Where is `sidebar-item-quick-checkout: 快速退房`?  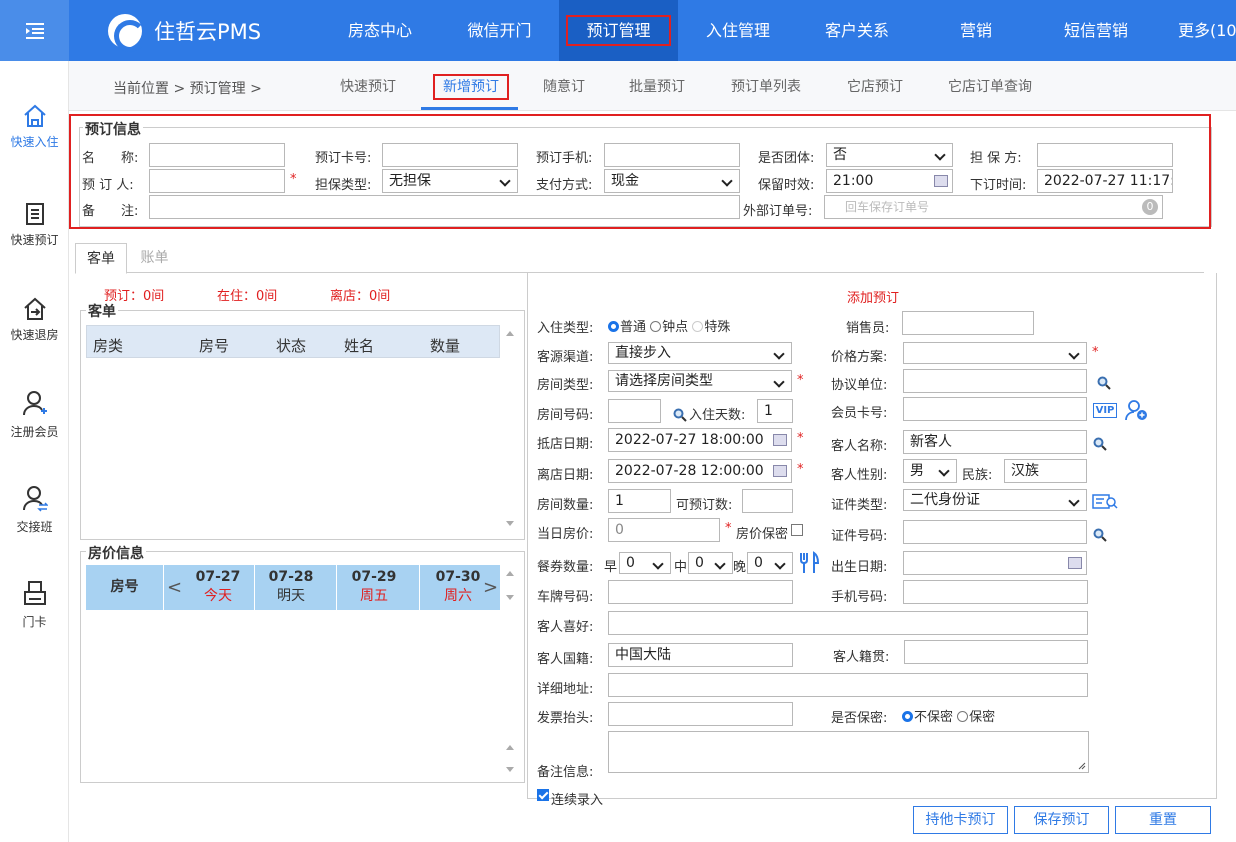
sidebar-item-quick-checkout: 快速退房 is located at coordinates (34, 319).